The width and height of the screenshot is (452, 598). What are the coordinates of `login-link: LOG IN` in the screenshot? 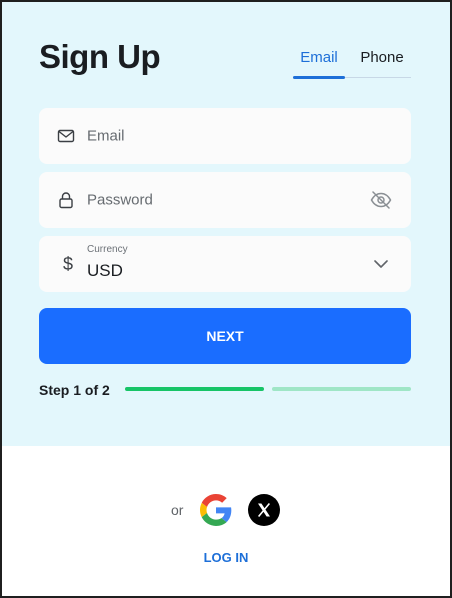 It's located at (226, 557).